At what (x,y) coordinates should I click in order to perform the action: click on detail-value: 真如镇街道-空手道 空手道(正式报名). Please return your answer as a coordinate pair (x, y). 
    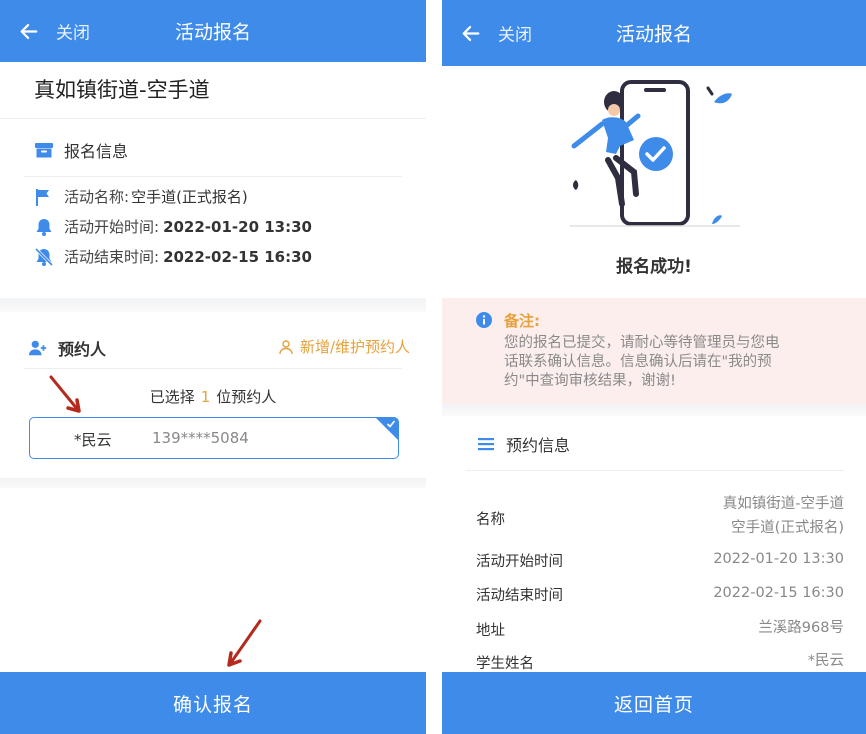
    Looking at the image, I should click on (783, 516).